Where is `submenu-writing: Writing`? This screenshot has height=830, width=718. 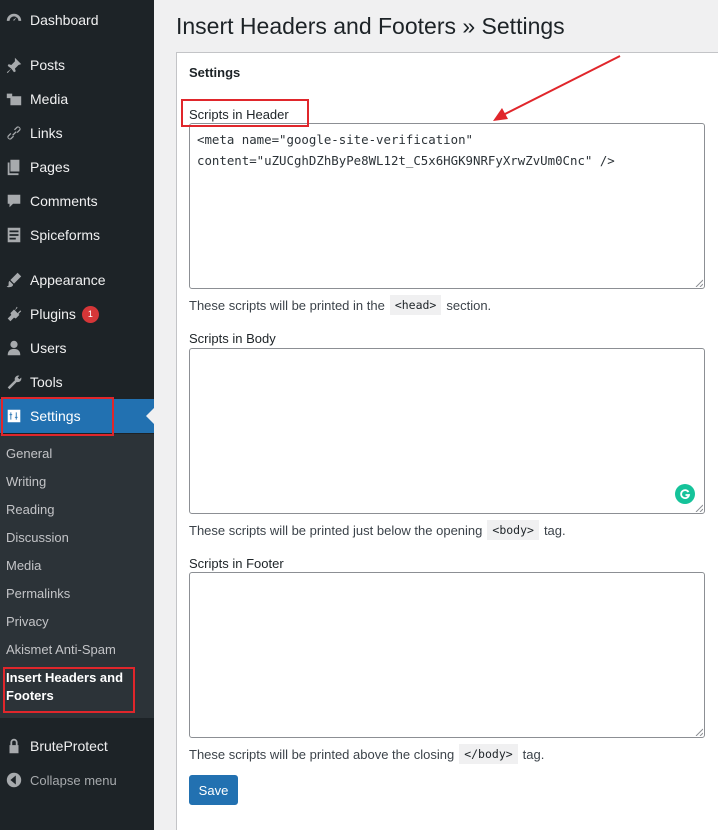 submenu-writing: Writing is located at coordinates (26, 481).